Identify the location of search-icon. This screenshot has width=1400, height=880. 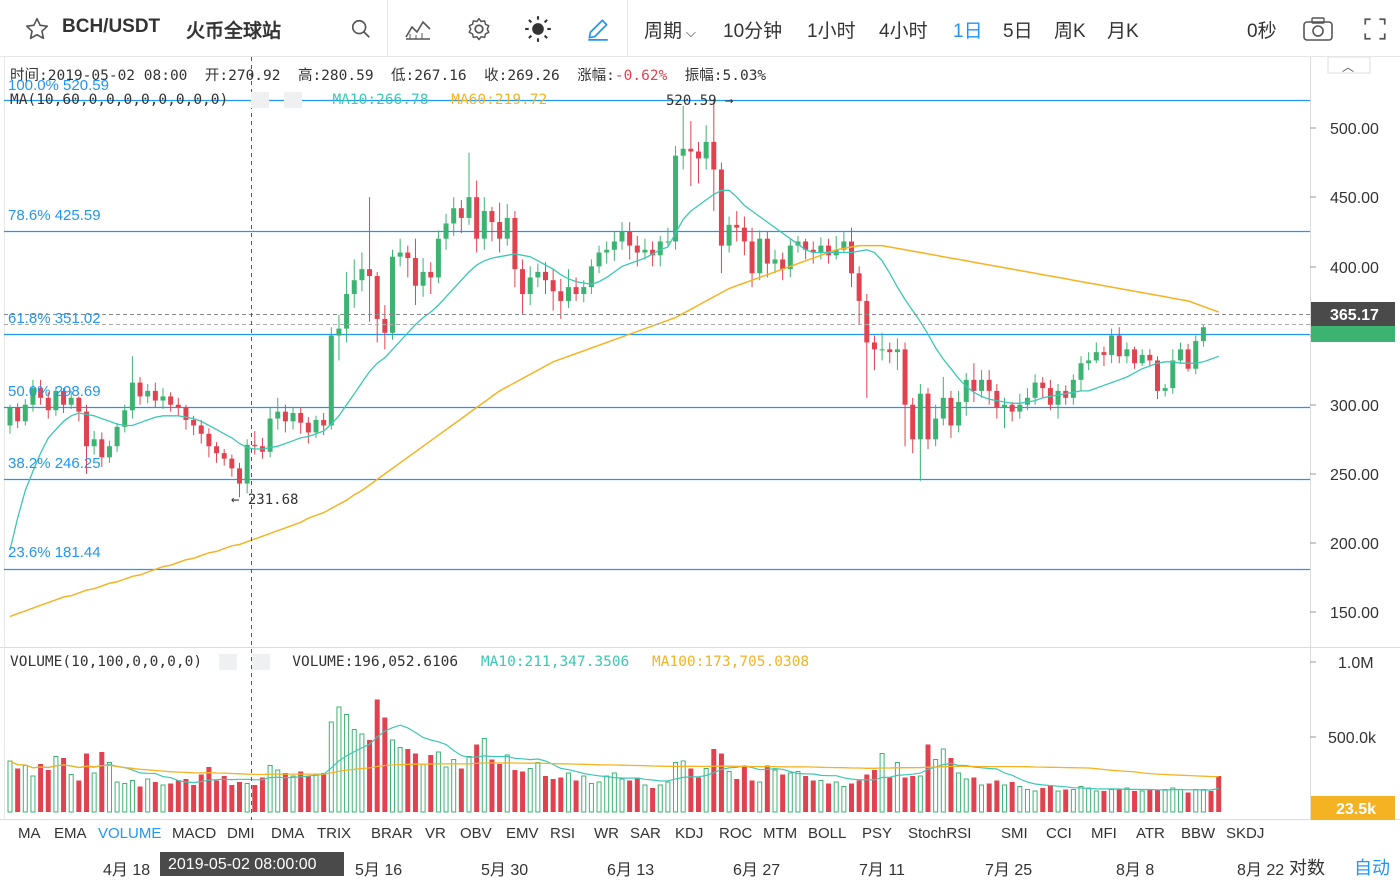
(361, 28).